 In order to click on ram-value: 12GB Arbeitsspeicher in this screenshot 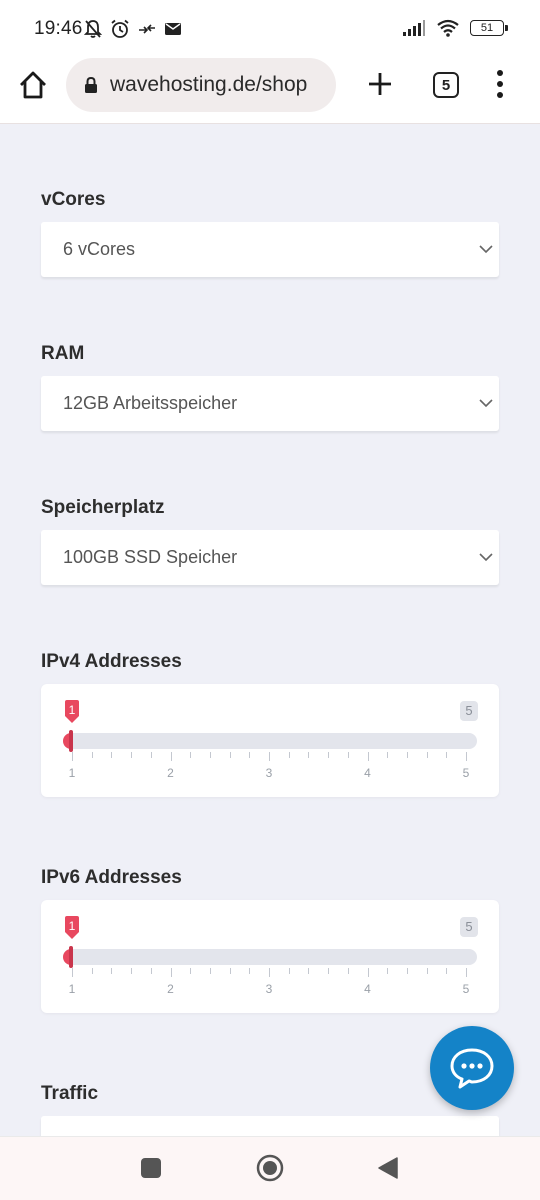, I will do `click(150, 403)`.